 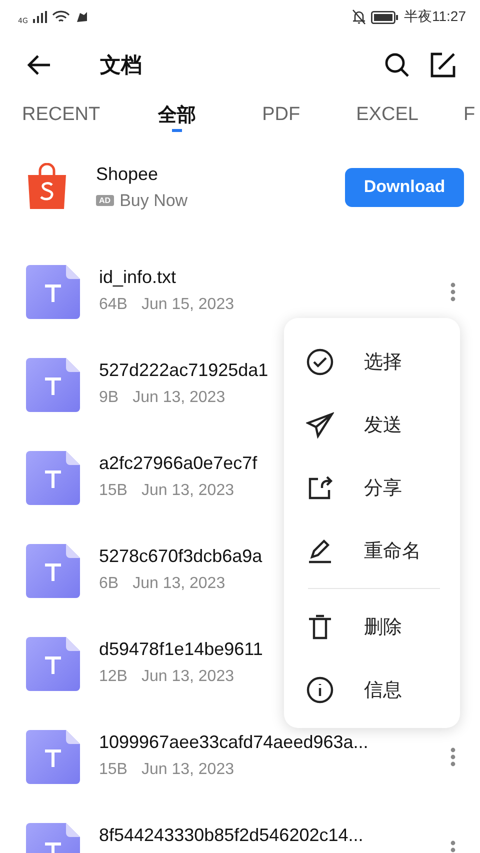 What do you see at coordinates (372, 361) in the screenshot?
I see `menu-item: 选择` at bounding box center [372, 361].